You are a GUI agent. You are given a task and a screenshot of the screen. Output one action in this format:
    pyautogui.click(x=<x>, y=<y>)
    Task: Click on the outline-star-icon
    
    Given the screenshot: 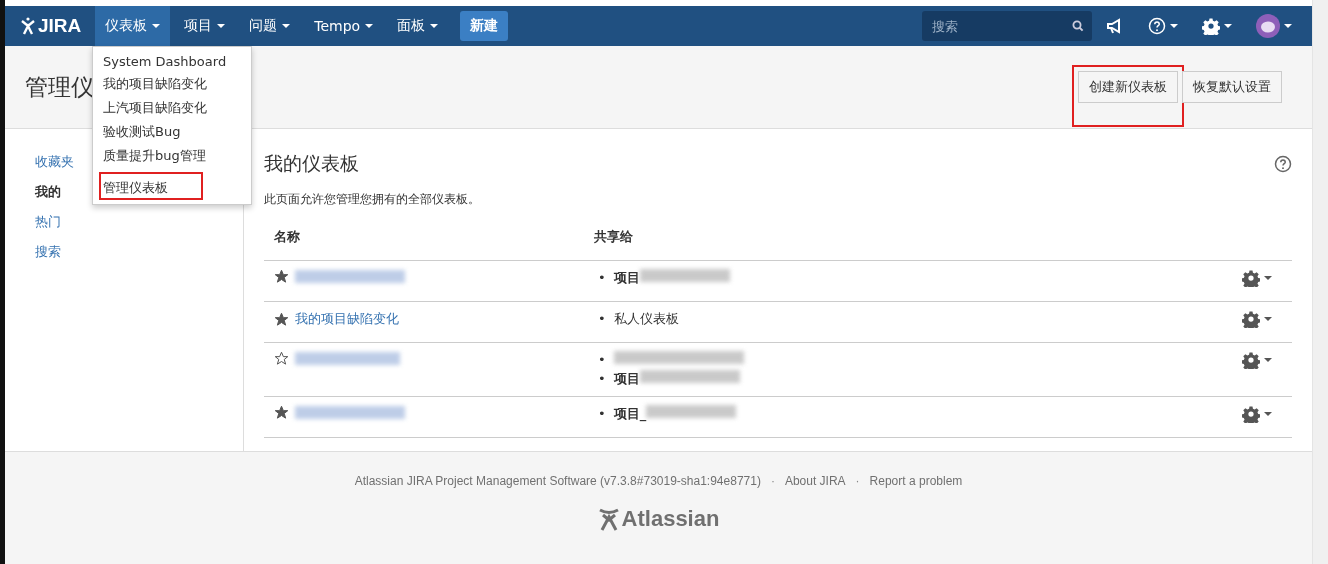 What is the action you would take?
    pyautogui.click(x=281, y=358)
    